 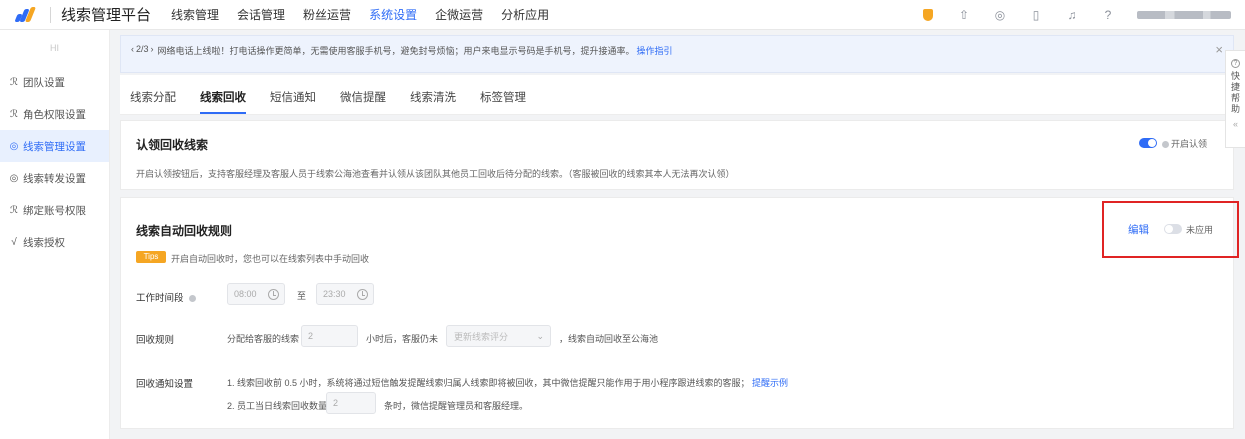 I want to click on notify-count-value: 2, so click(x=336, y=403).